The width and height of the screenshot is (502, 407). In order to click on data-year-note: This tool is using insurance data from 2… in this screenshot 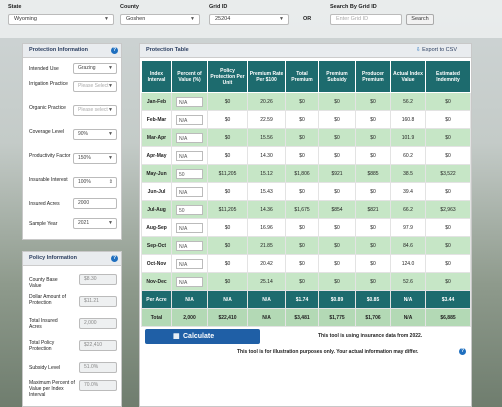, I will do `click(370, 336)`.